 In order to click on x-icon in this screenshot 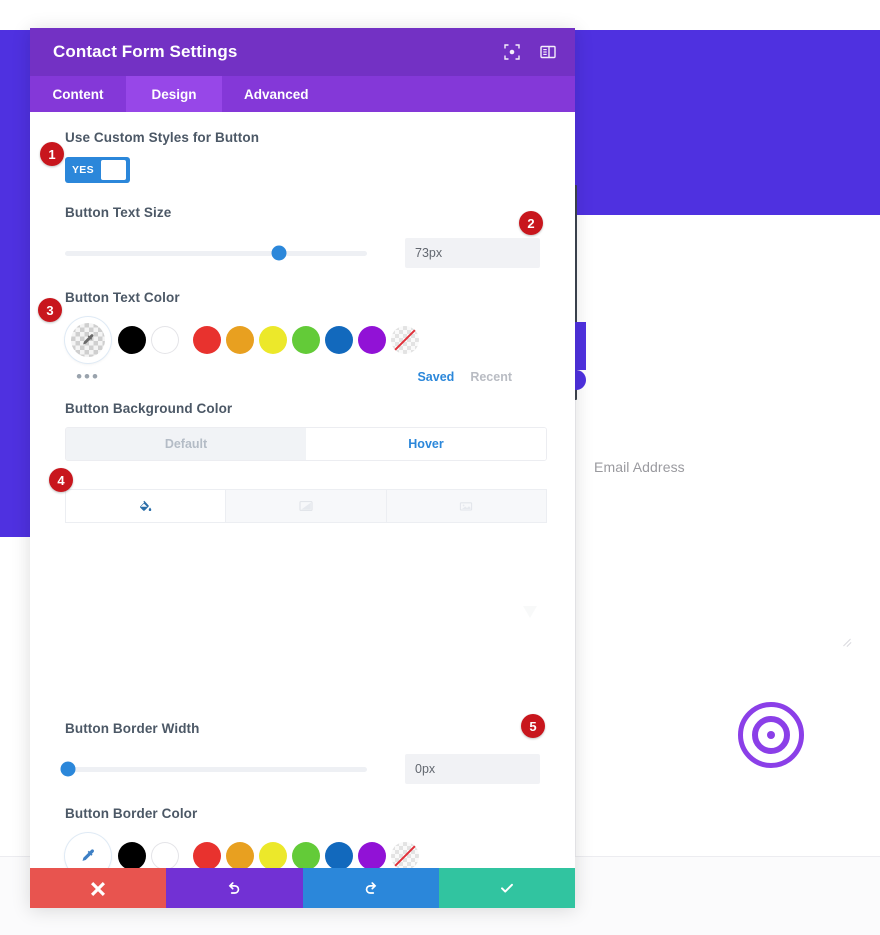, I will do `click(98, 889)`.